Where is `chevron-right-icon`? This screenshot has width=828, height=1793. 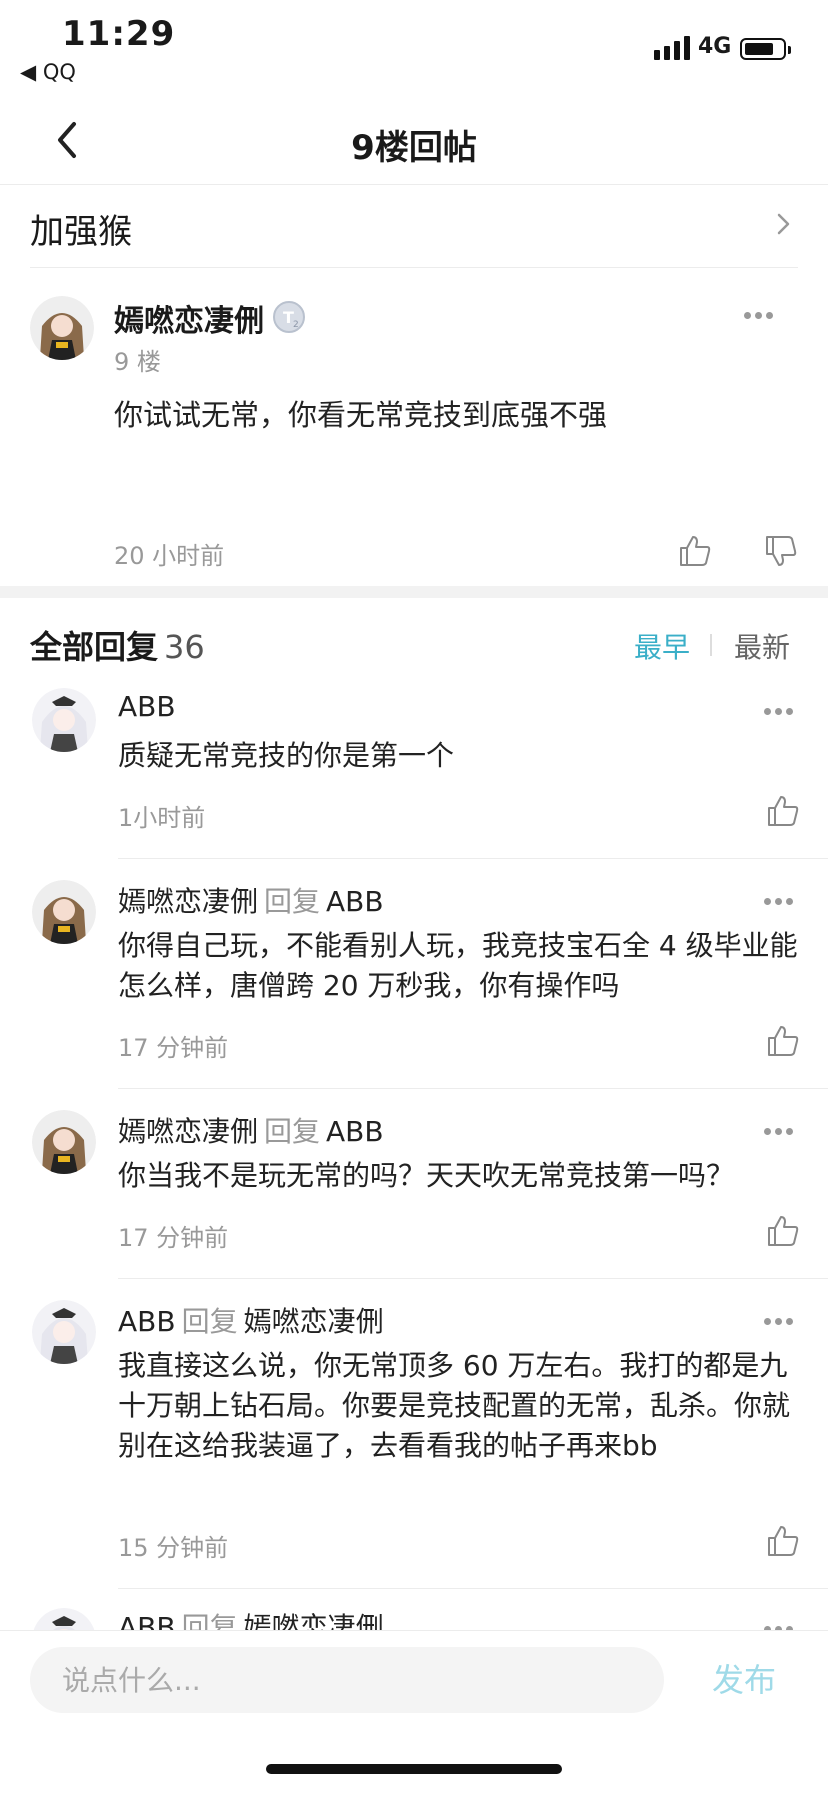 chevron-right-icon is located at coordinates (783, 224).